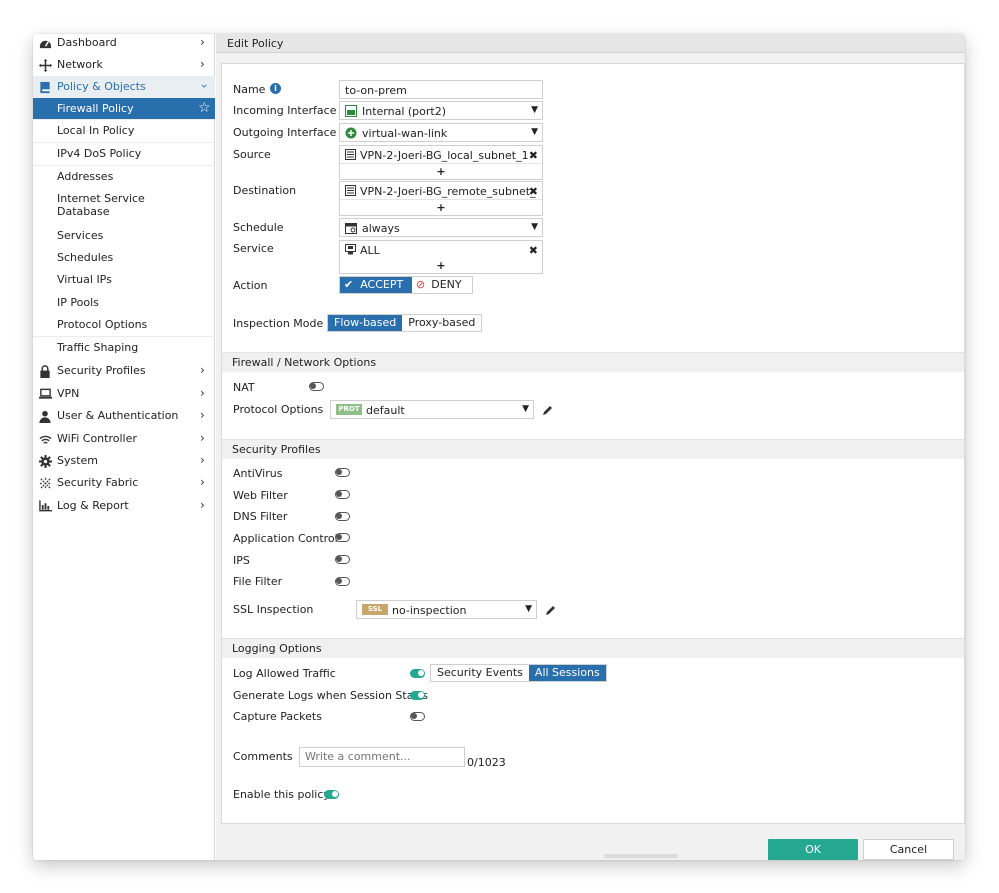 The image size is (999, 893). Describe the element at coordinates (124, 461) in the screenshot. I see `nav-system: System ›` at that location.